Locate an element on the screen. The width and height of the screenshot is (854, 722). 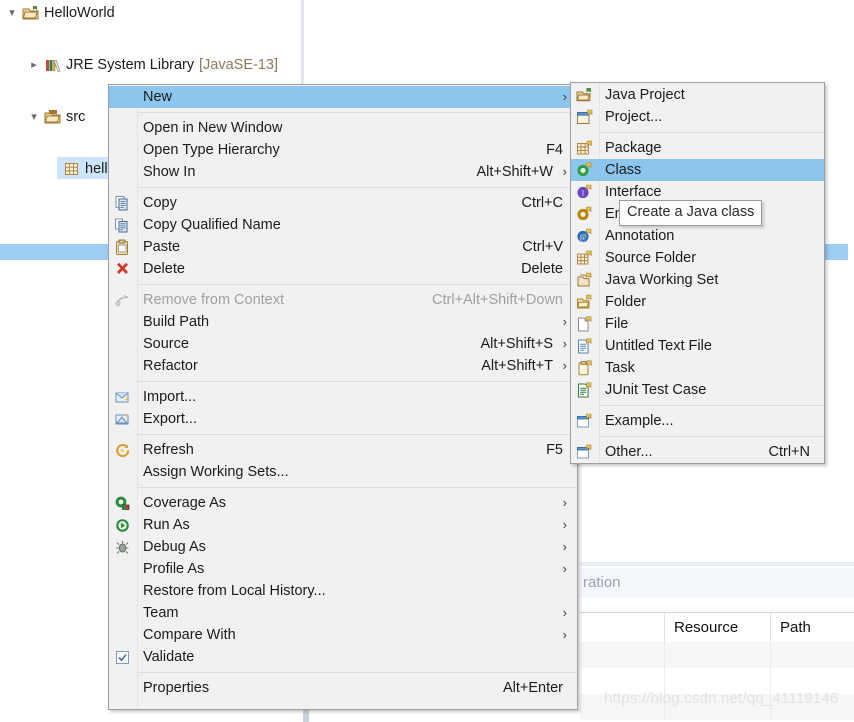
menu-item-team: Team › is located at coordinates (343, 613).